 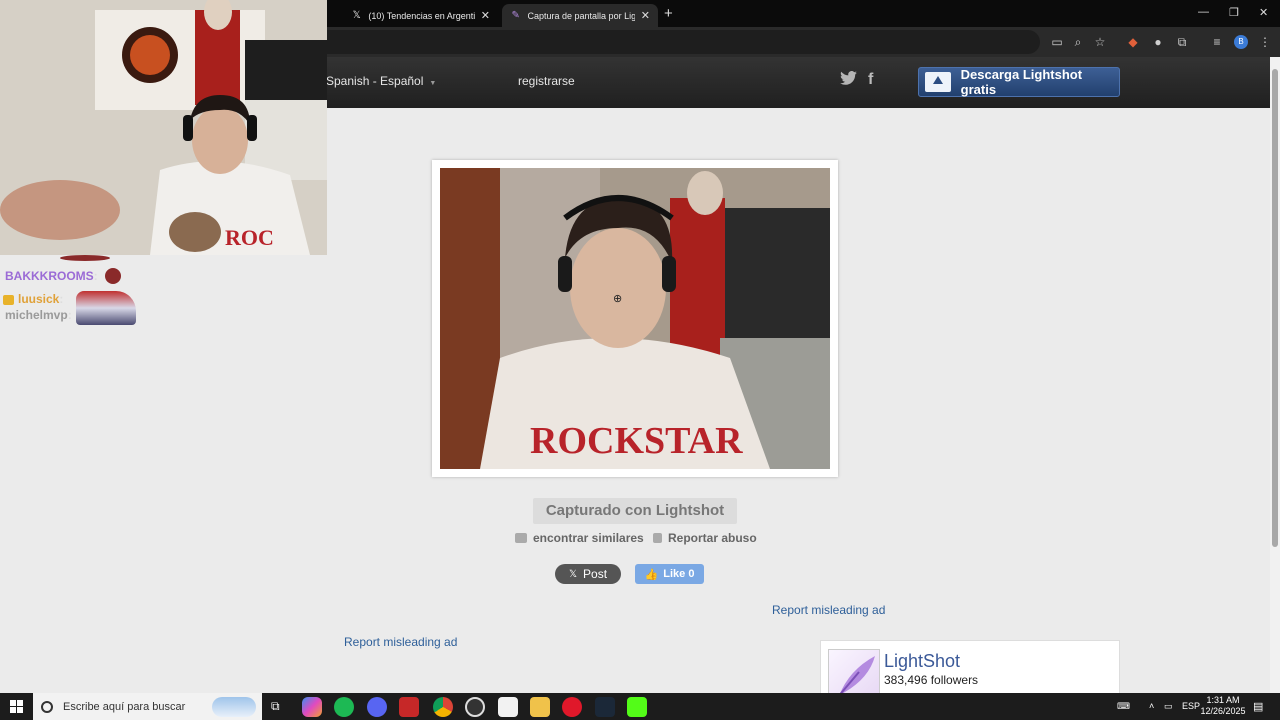 I want to click on taskbar-search-input: Escribe aquí para buscar, so click(x=147, y=706).